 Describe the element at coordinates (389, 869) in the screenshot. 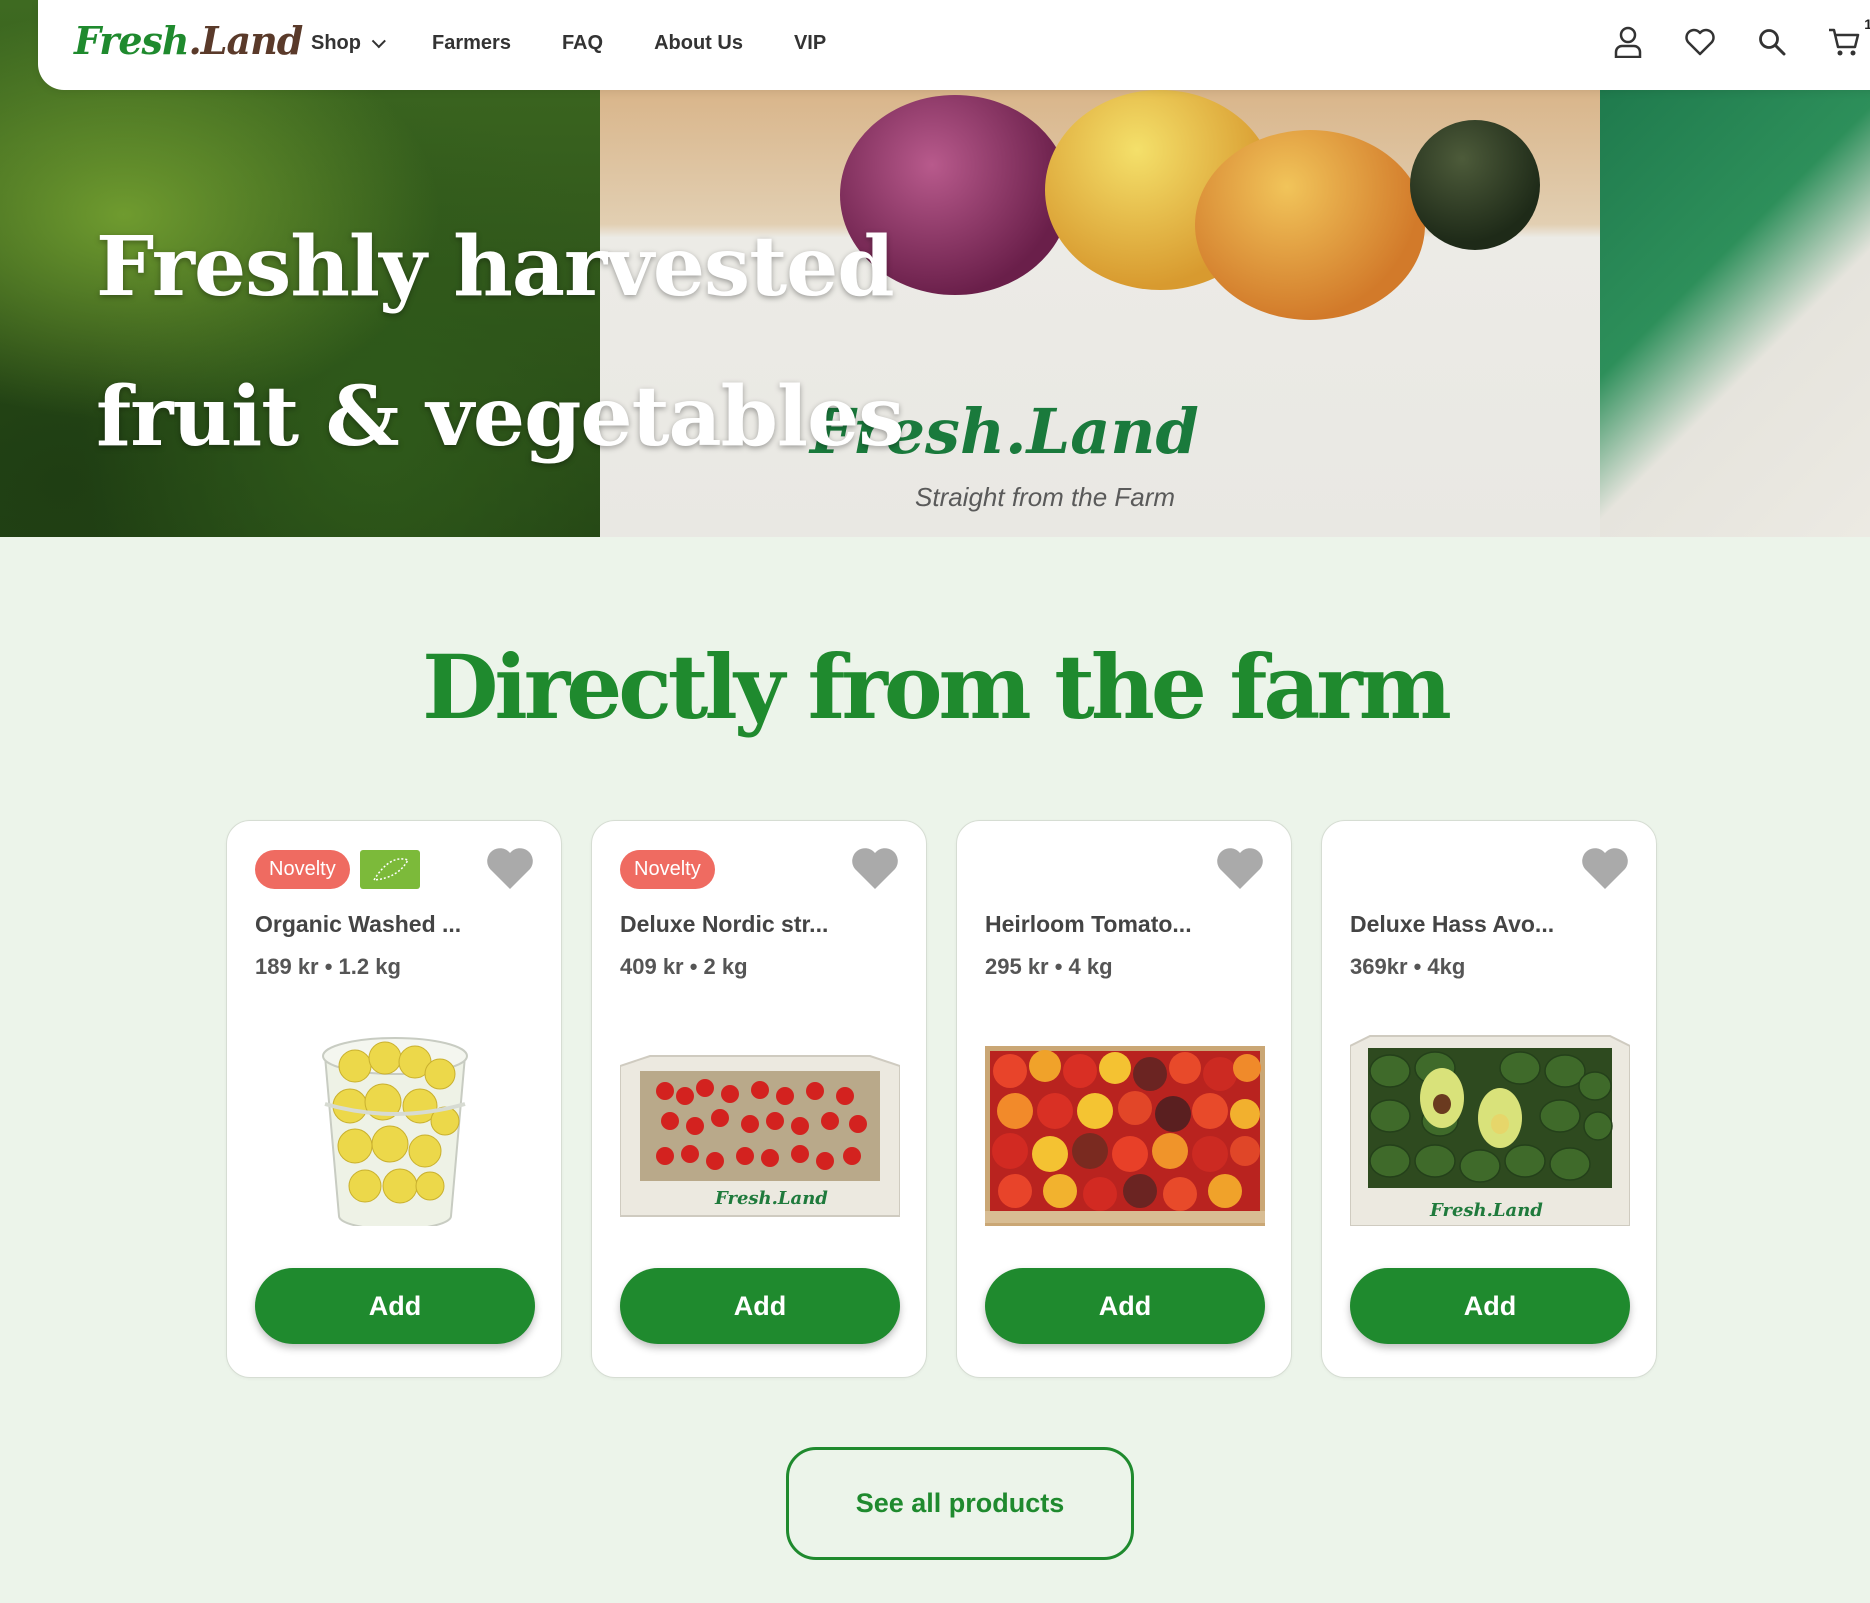

I see `eu-organic-leaf-icon` at that location.